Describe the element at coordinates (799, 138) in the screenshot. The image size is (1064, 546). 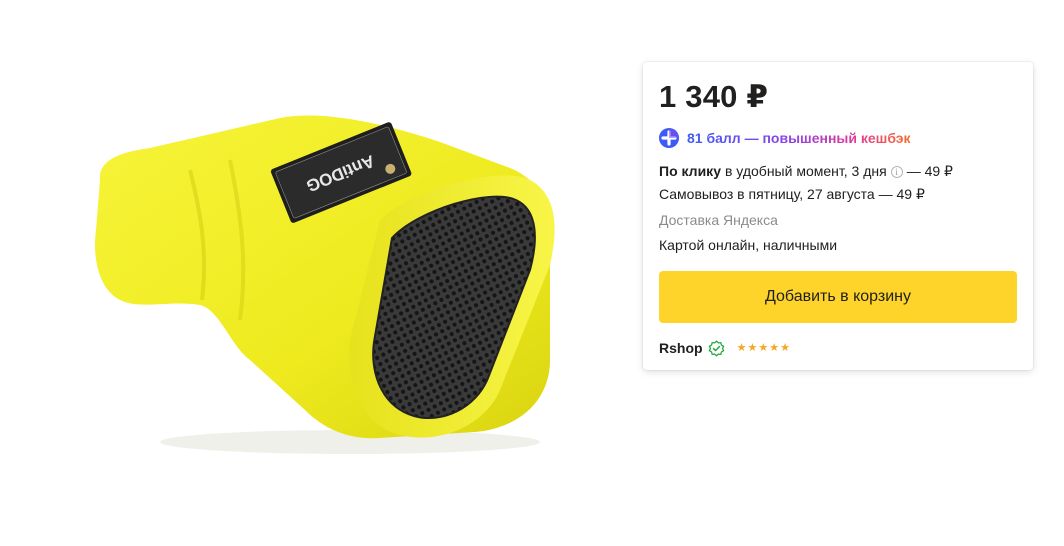
I see `cashback-text: 81 балл — повышенный кешбэк` at that location.